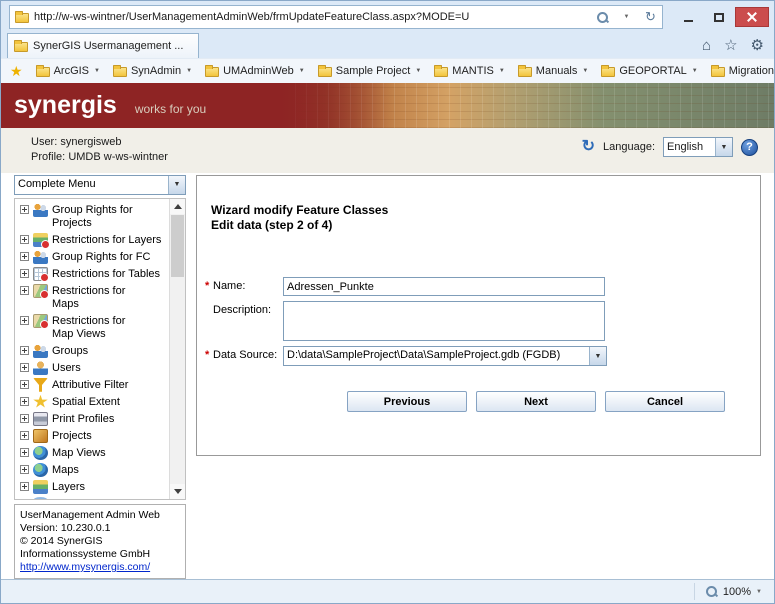 This screenshot has height=604, width=775. Describe the element at coordinates (92, 327) in the screenshot. I see `sidebar-item-restrictions-for-map-views: Restrictions for Map Views` at that location.